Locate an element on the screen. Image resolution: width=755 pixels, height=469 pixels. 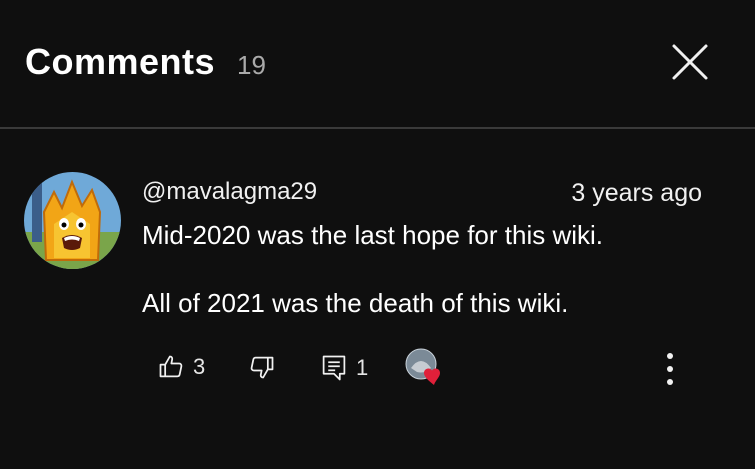
comment-actions: 3 1 is located at coordinates (377, 368).